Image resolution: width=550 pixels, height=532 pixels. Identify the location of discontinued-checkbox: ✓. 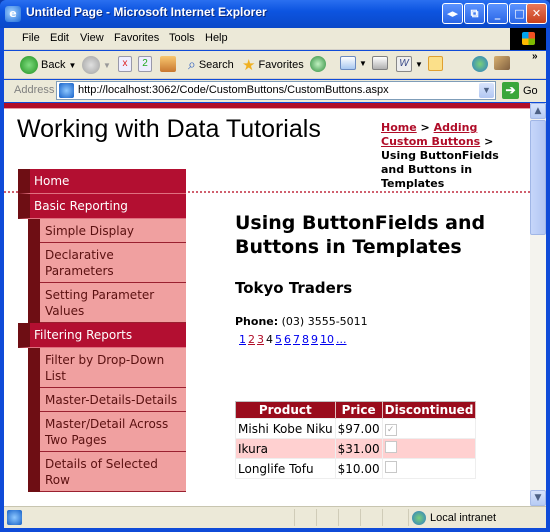
(390, 430).